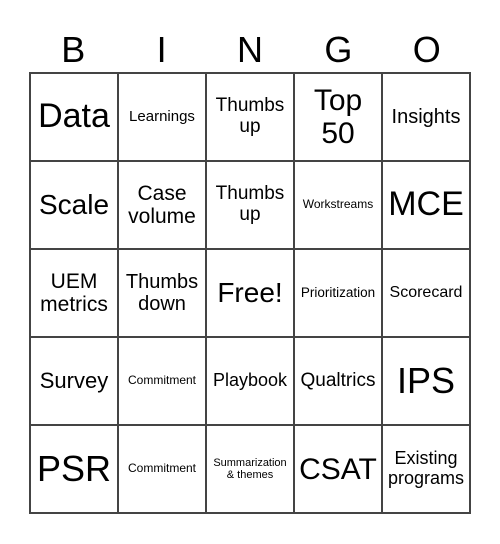  Describe the element at coordinates (74, 293) in the screenshot. I see `bingo-cell: UEM metrics` at that location.